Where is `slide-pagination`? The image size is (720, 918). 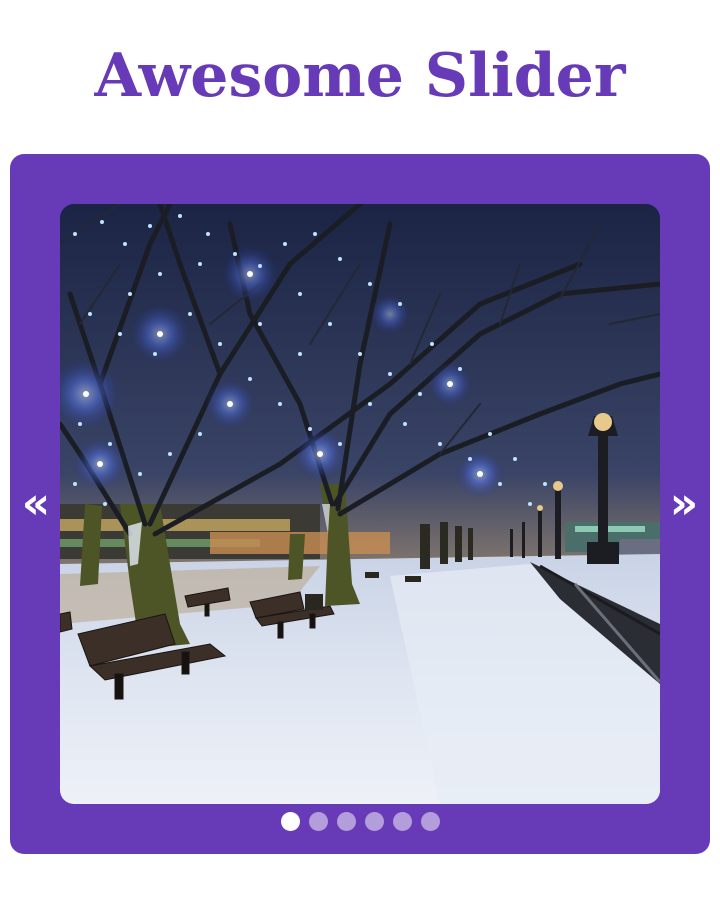 slide-pagination is located at coordinates (360, 821).